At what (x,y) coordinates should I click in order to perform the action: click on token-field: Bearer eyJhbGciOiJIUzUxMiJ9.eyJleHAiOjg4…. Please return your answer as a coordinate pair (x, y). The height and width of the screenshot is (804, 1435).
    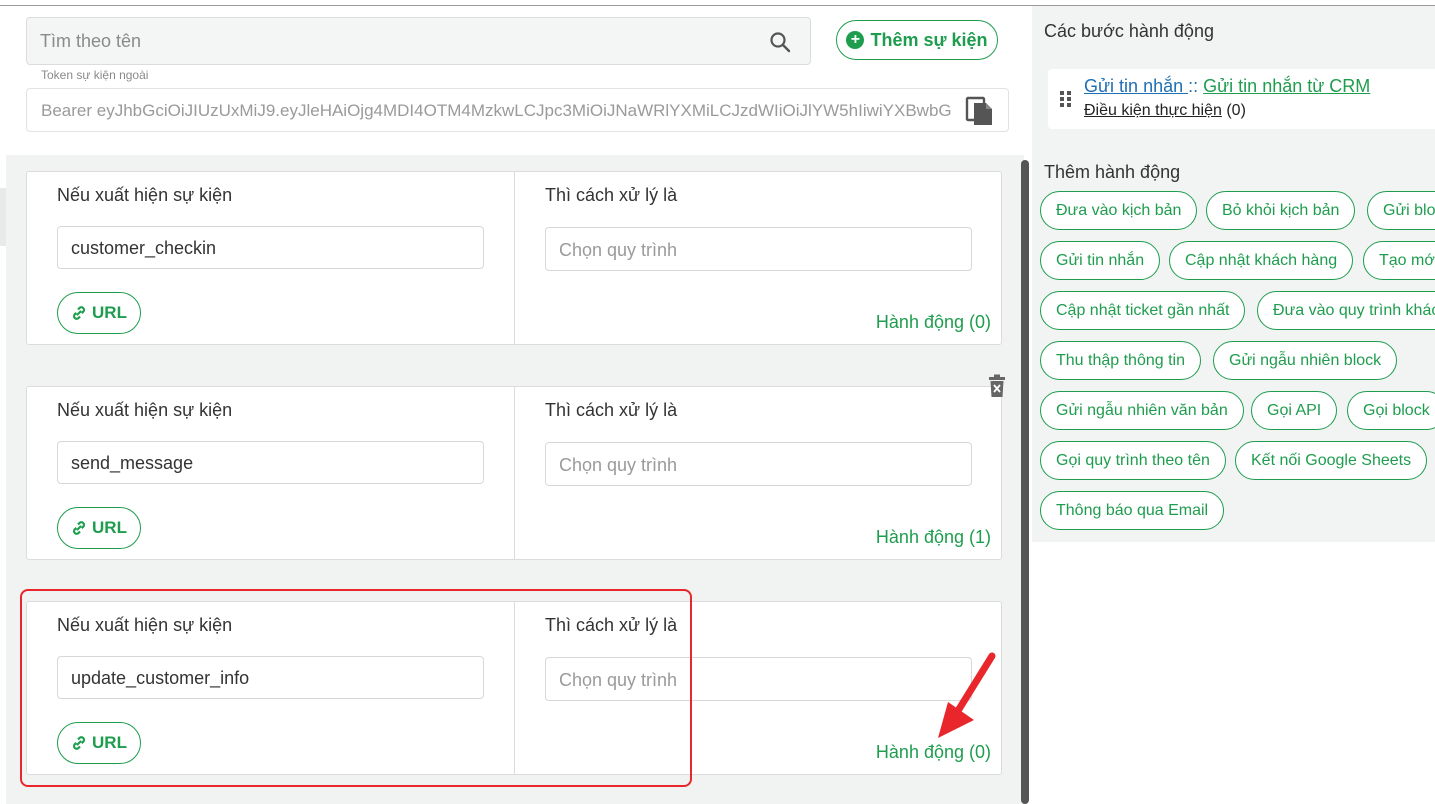
    Looking at the image, I should click on (517, 110).